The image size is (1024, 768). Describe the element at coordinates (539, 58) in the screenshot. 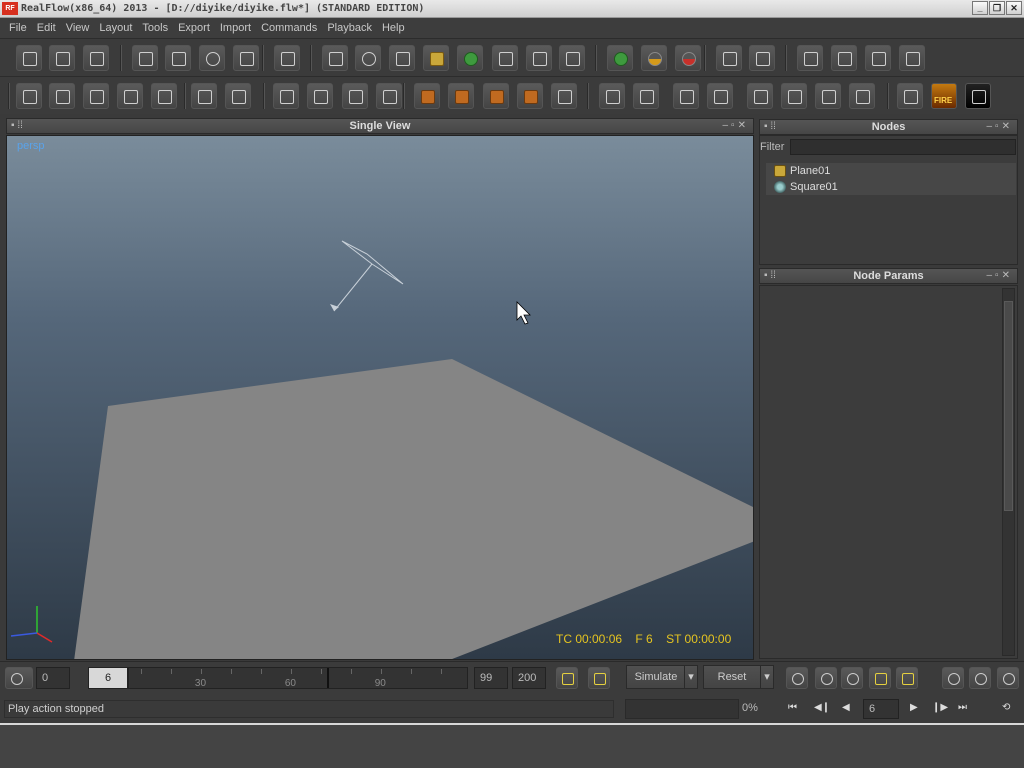

I see `add-wave-icon` at that location.